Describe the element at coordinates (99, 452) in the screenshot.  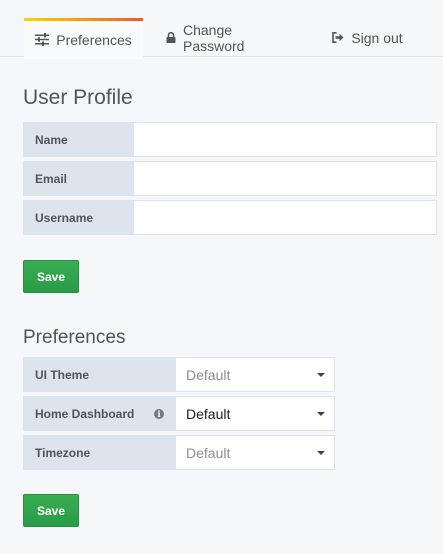
I see `timezone-label: Timezone` at that location.